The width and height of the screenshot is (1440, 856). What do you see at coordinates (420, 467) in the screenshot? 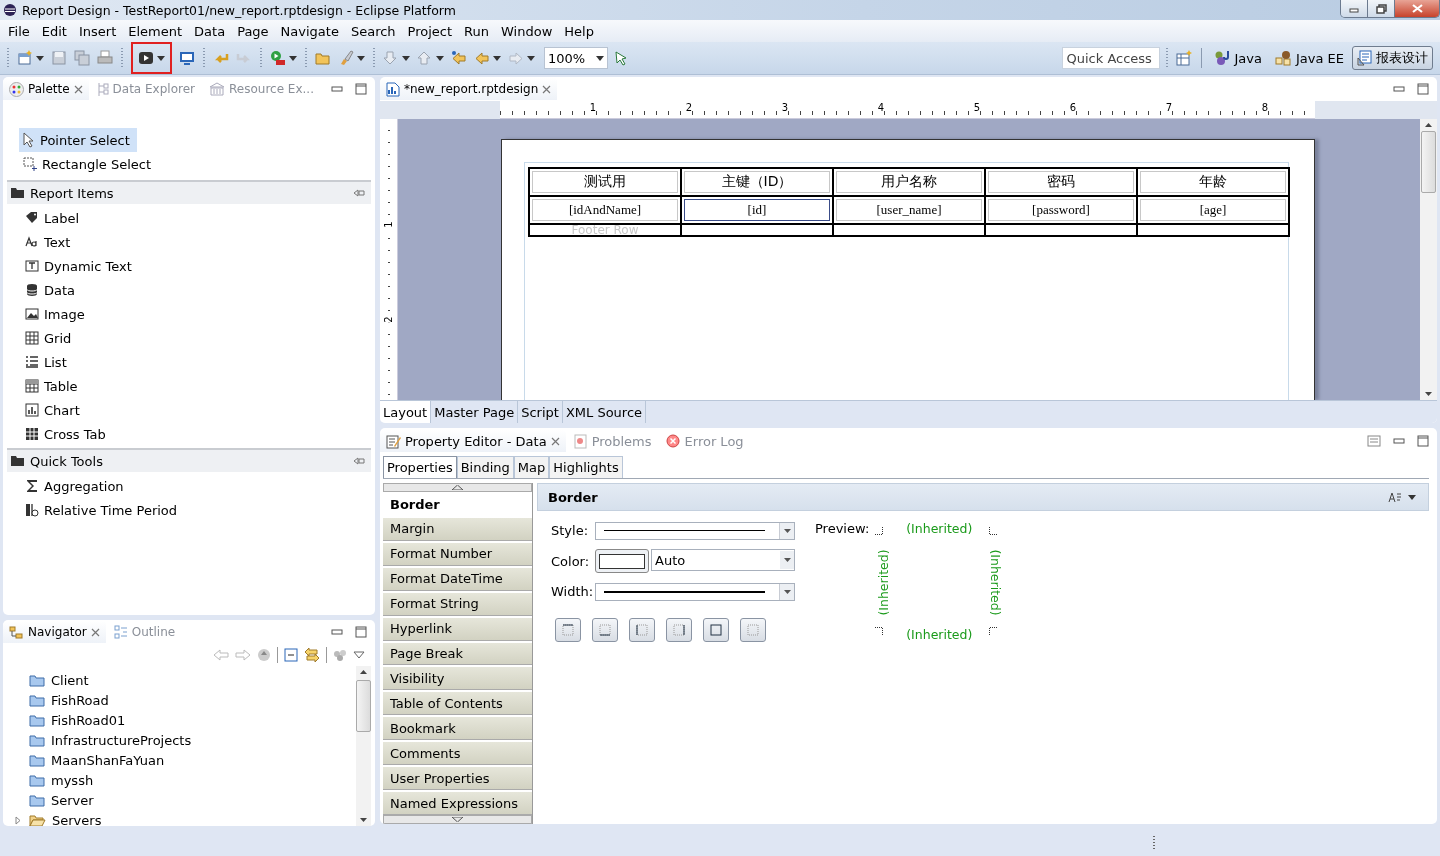
I see `tab: Properties` at bounding box center [420, 467].